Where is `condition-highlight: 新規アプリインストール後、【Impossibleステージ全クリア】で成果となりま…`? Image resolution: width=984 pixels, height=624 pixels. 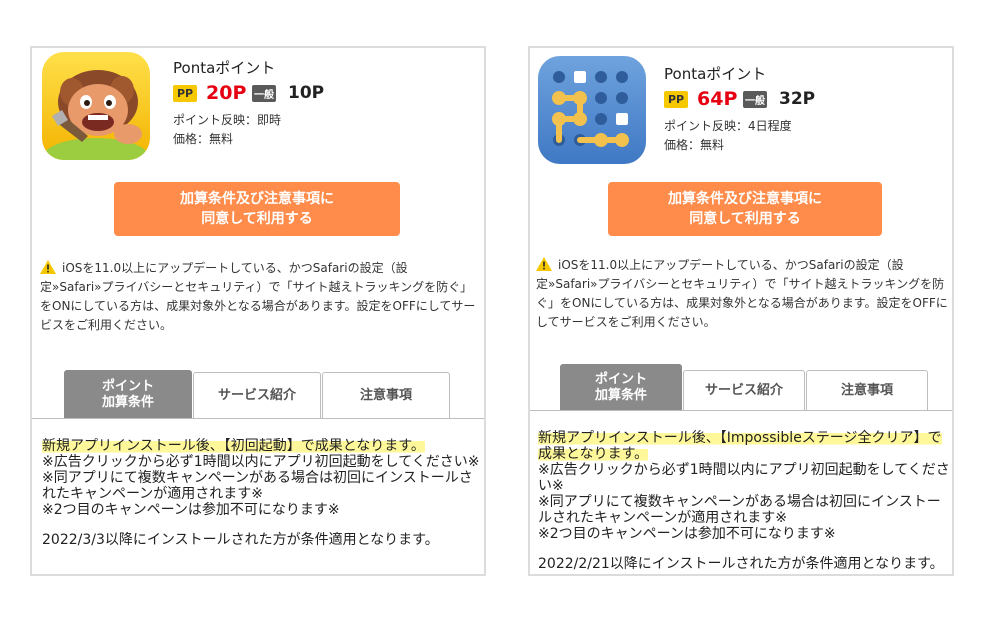
condition-highlight: 新規アプリインストール後、【Impossibleステージ全クリア】で成果となりま… is located at coordinates (740, 446).